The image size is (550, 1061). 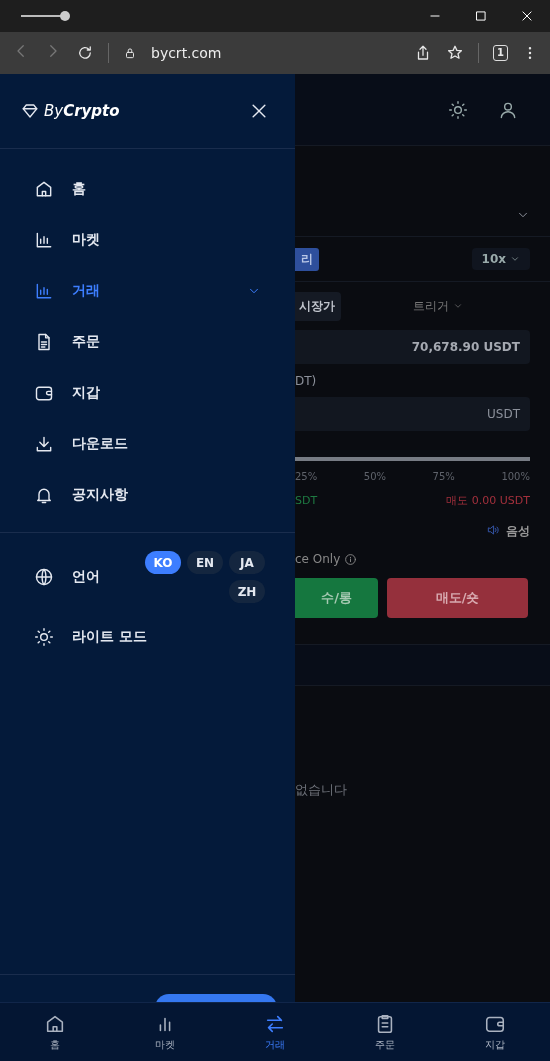 I want to click on info-icon, so click(x=351, y=559).